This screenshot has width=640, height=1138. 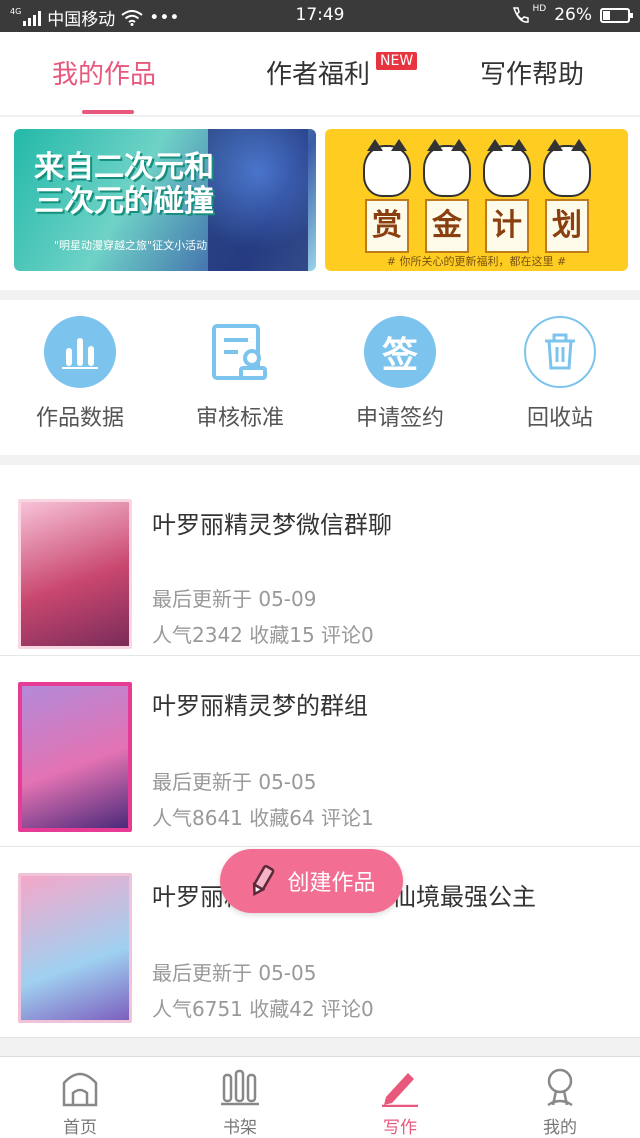 What do you see at coordinates (331, 883) in the screenshot?
I see `create-work-label: 创建作品` at bounding box center [331, 883].